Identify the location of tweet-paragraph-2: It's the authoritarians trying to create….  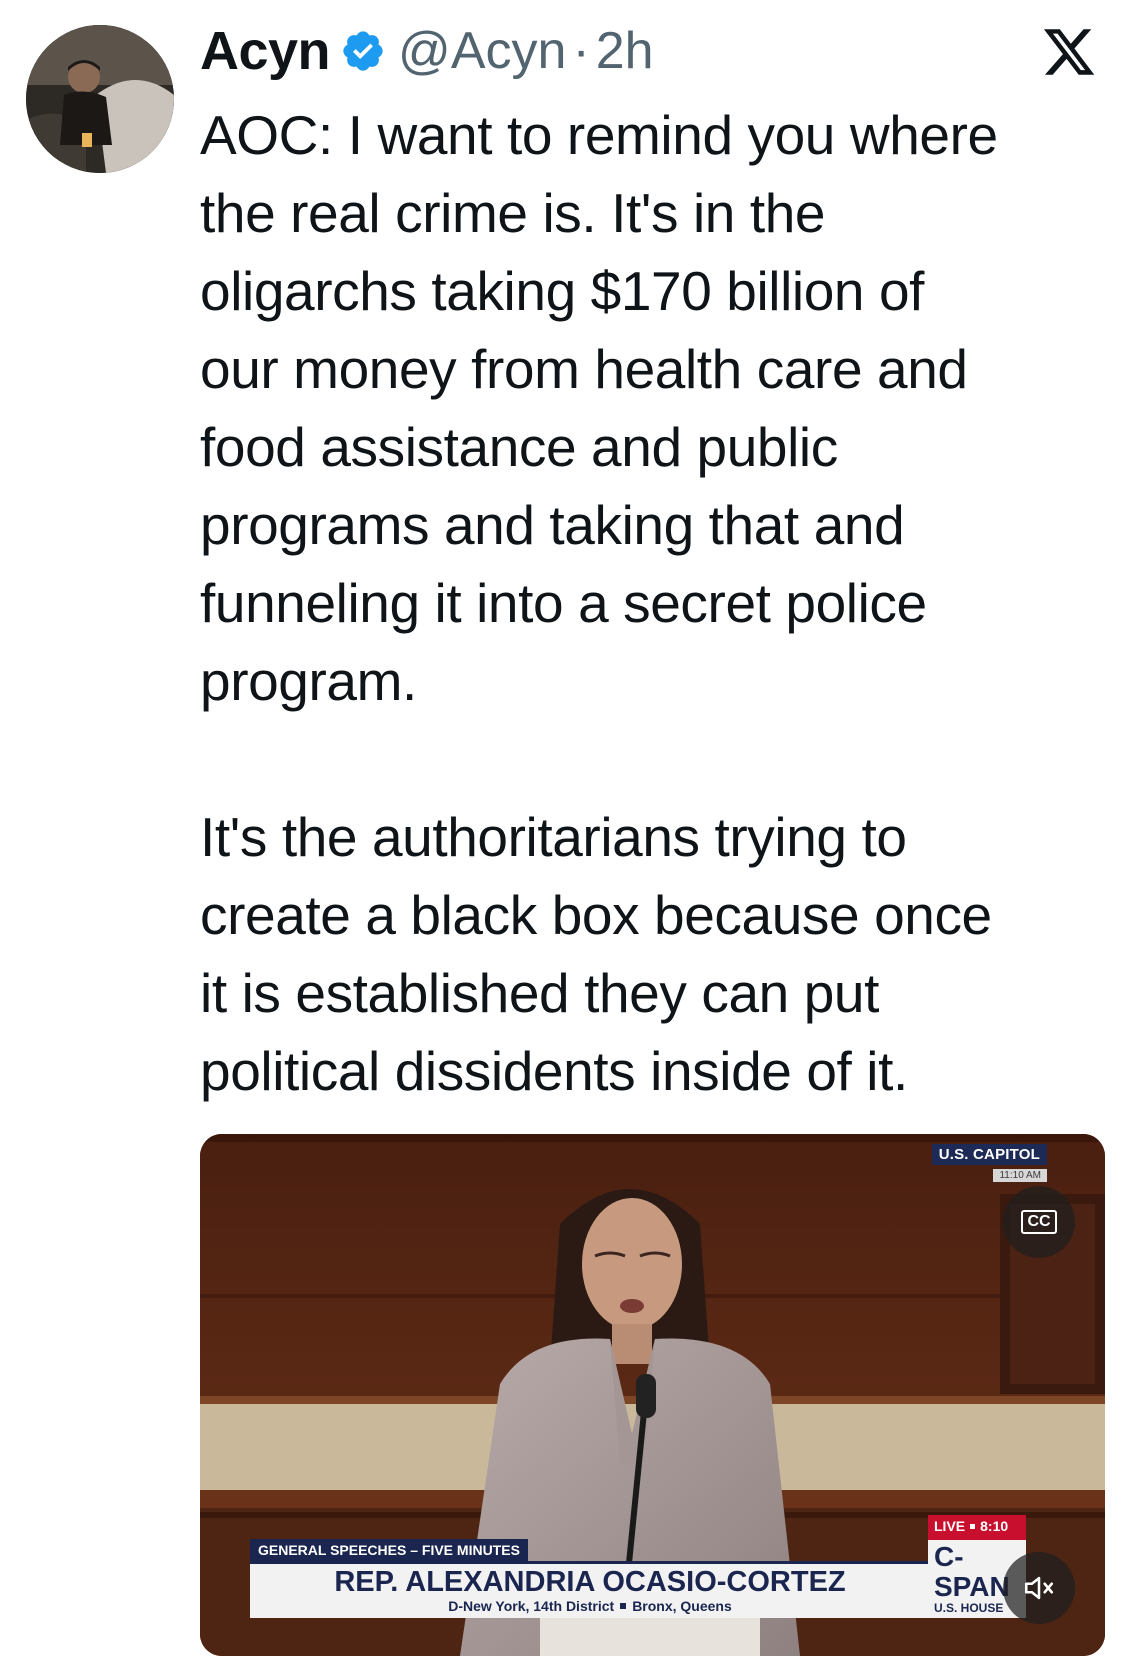
(596, 954).